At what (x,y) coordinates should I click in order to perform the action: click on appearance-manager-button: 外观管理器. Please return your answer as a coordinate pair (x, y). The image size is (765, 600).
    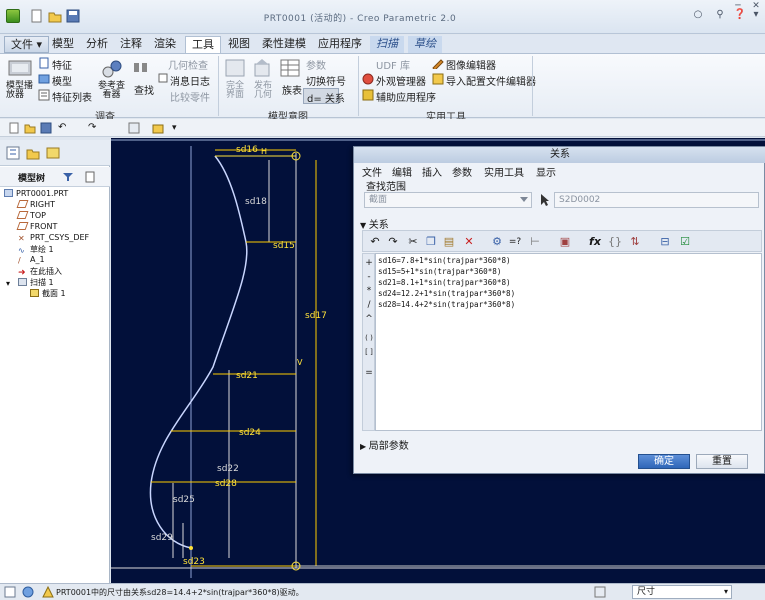
    Looking at the image, I should click on (401, 80).